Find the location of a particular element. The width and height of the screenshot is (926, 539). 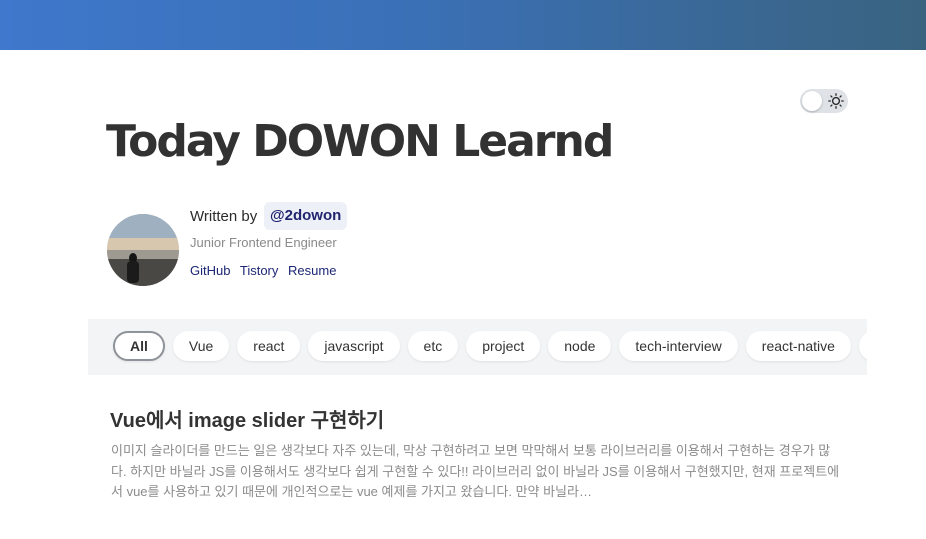

avatar-image is located at coordinates (143, 250).